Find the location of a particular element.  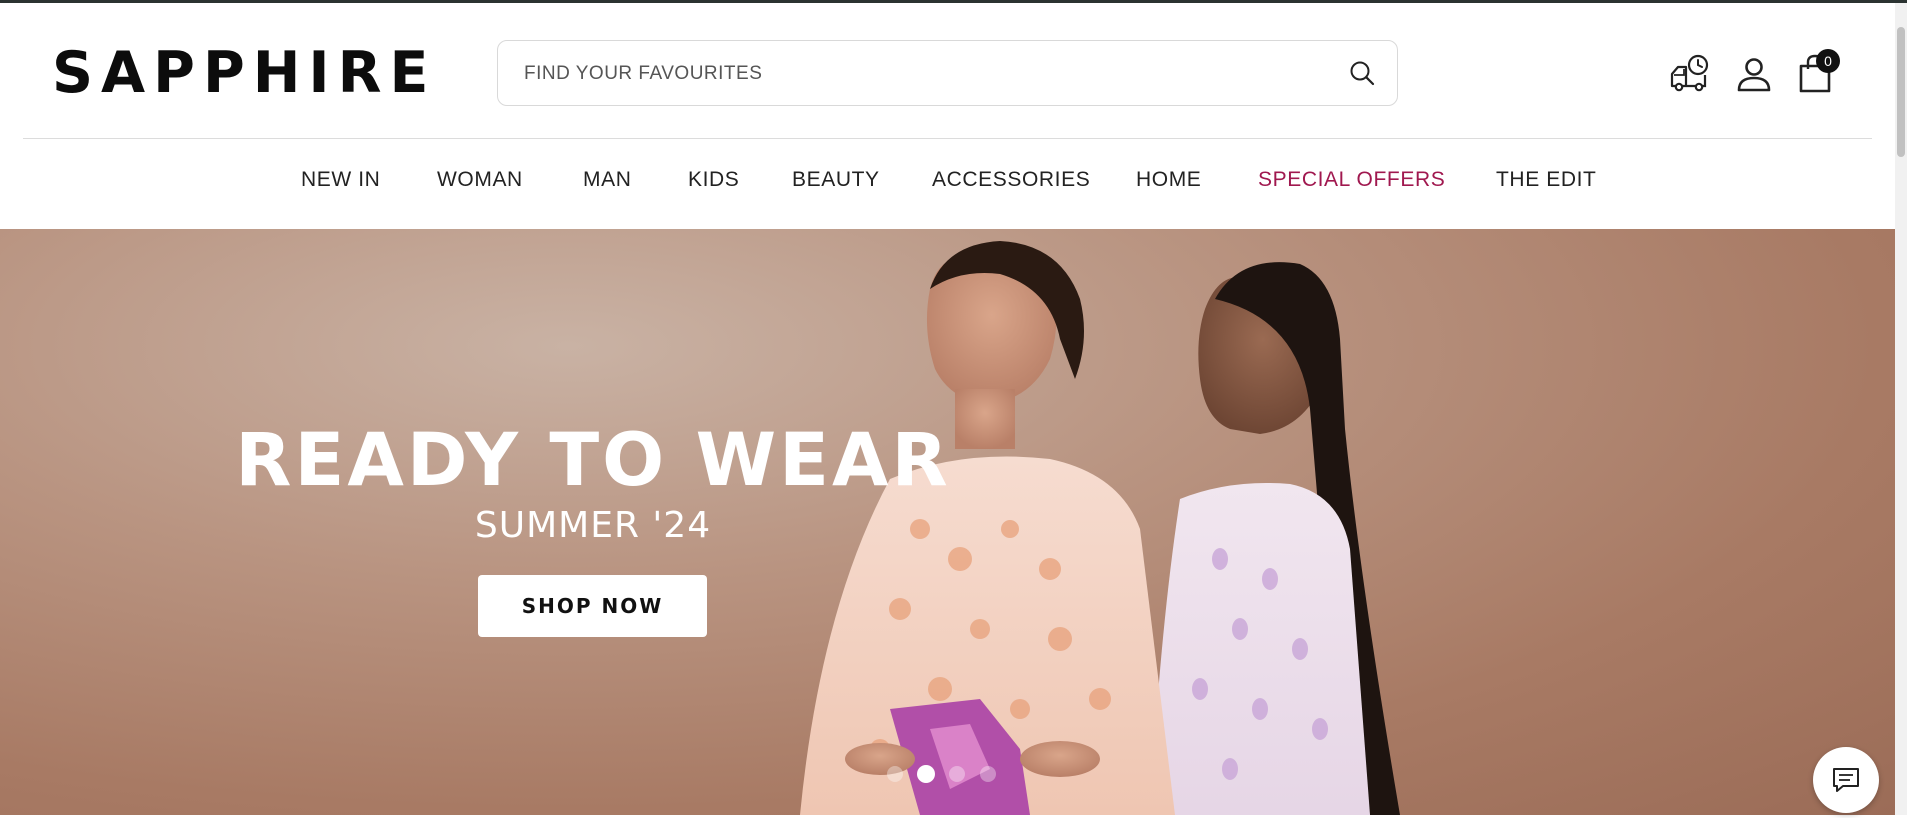

chat-button is located at coordinates (1846, 780).